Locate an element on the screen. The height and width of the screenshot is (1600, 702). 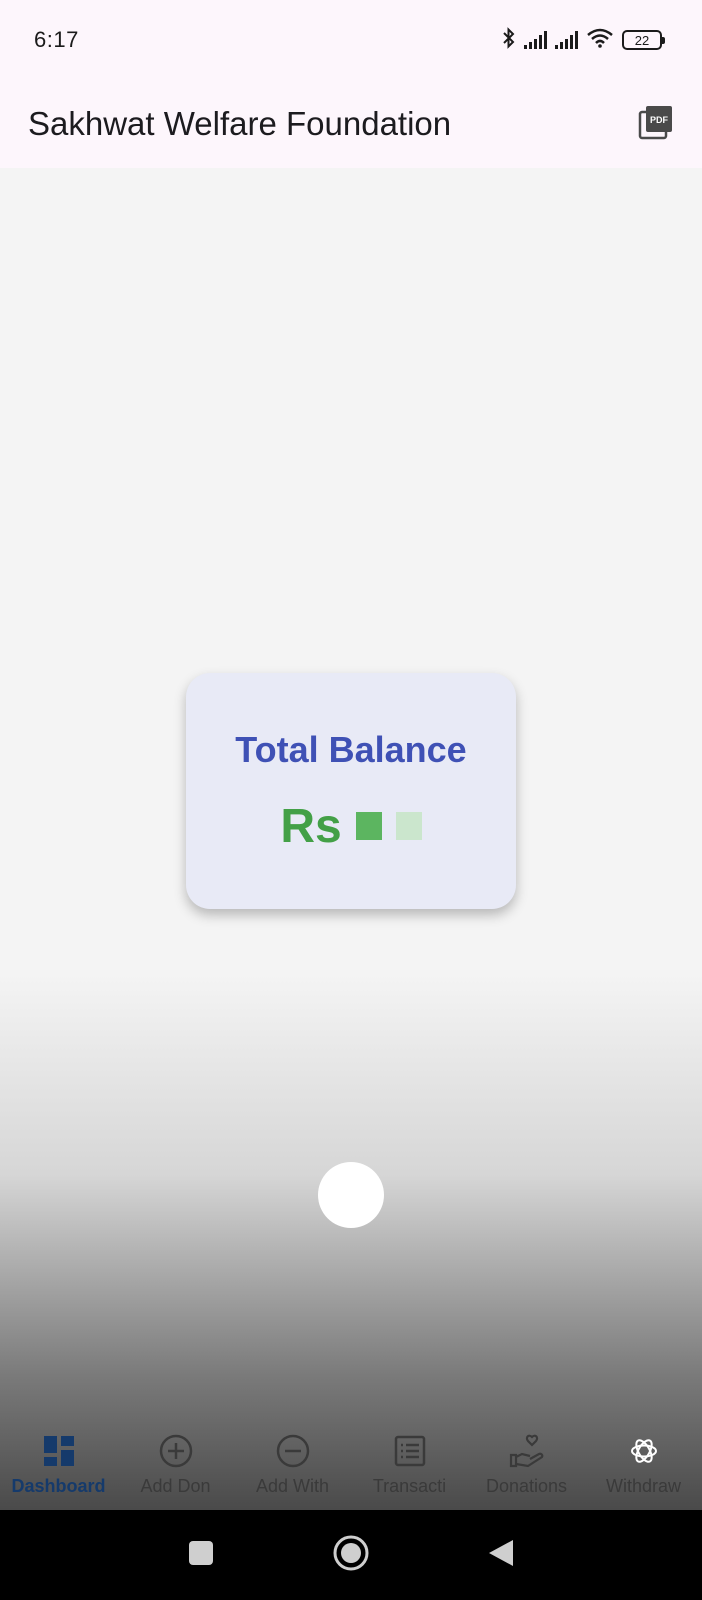
bluetooth-icon is located at coordinates (509, 40).